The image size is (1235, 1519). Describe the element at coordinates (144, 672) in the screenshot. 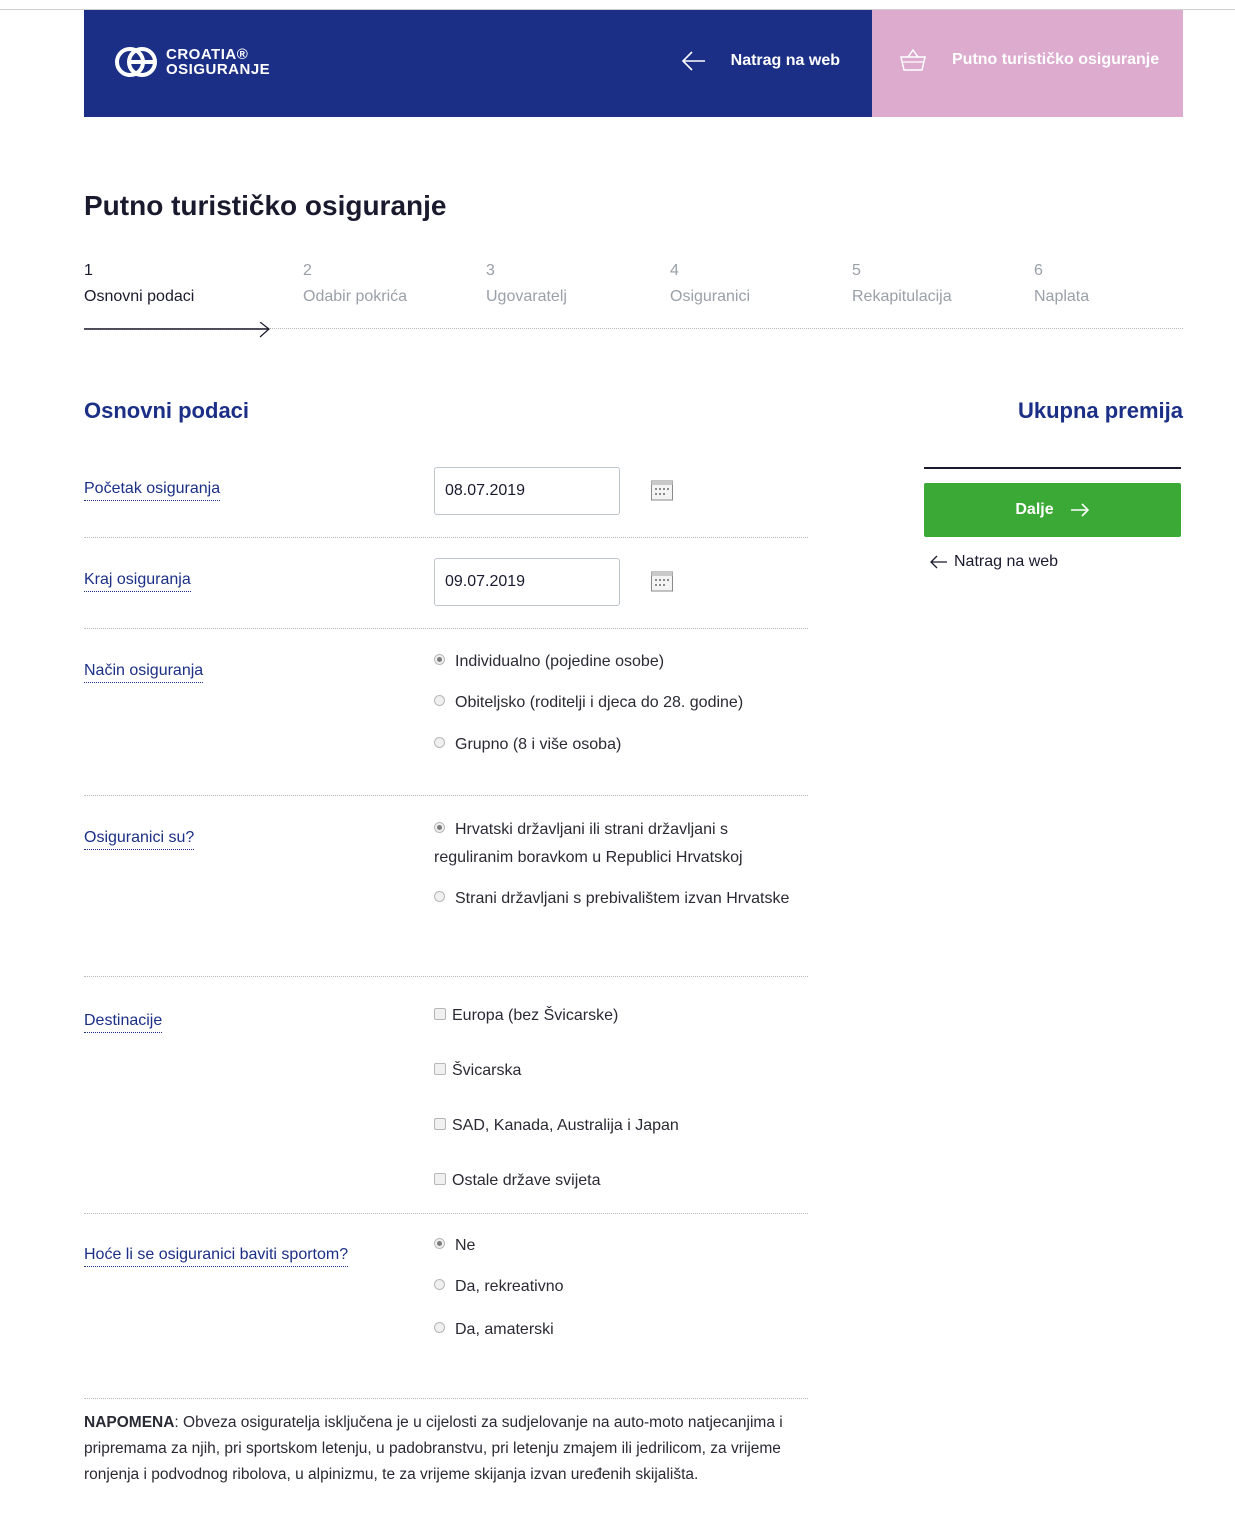

I see `insurance-mode-label: Način osiguranja` at that location.